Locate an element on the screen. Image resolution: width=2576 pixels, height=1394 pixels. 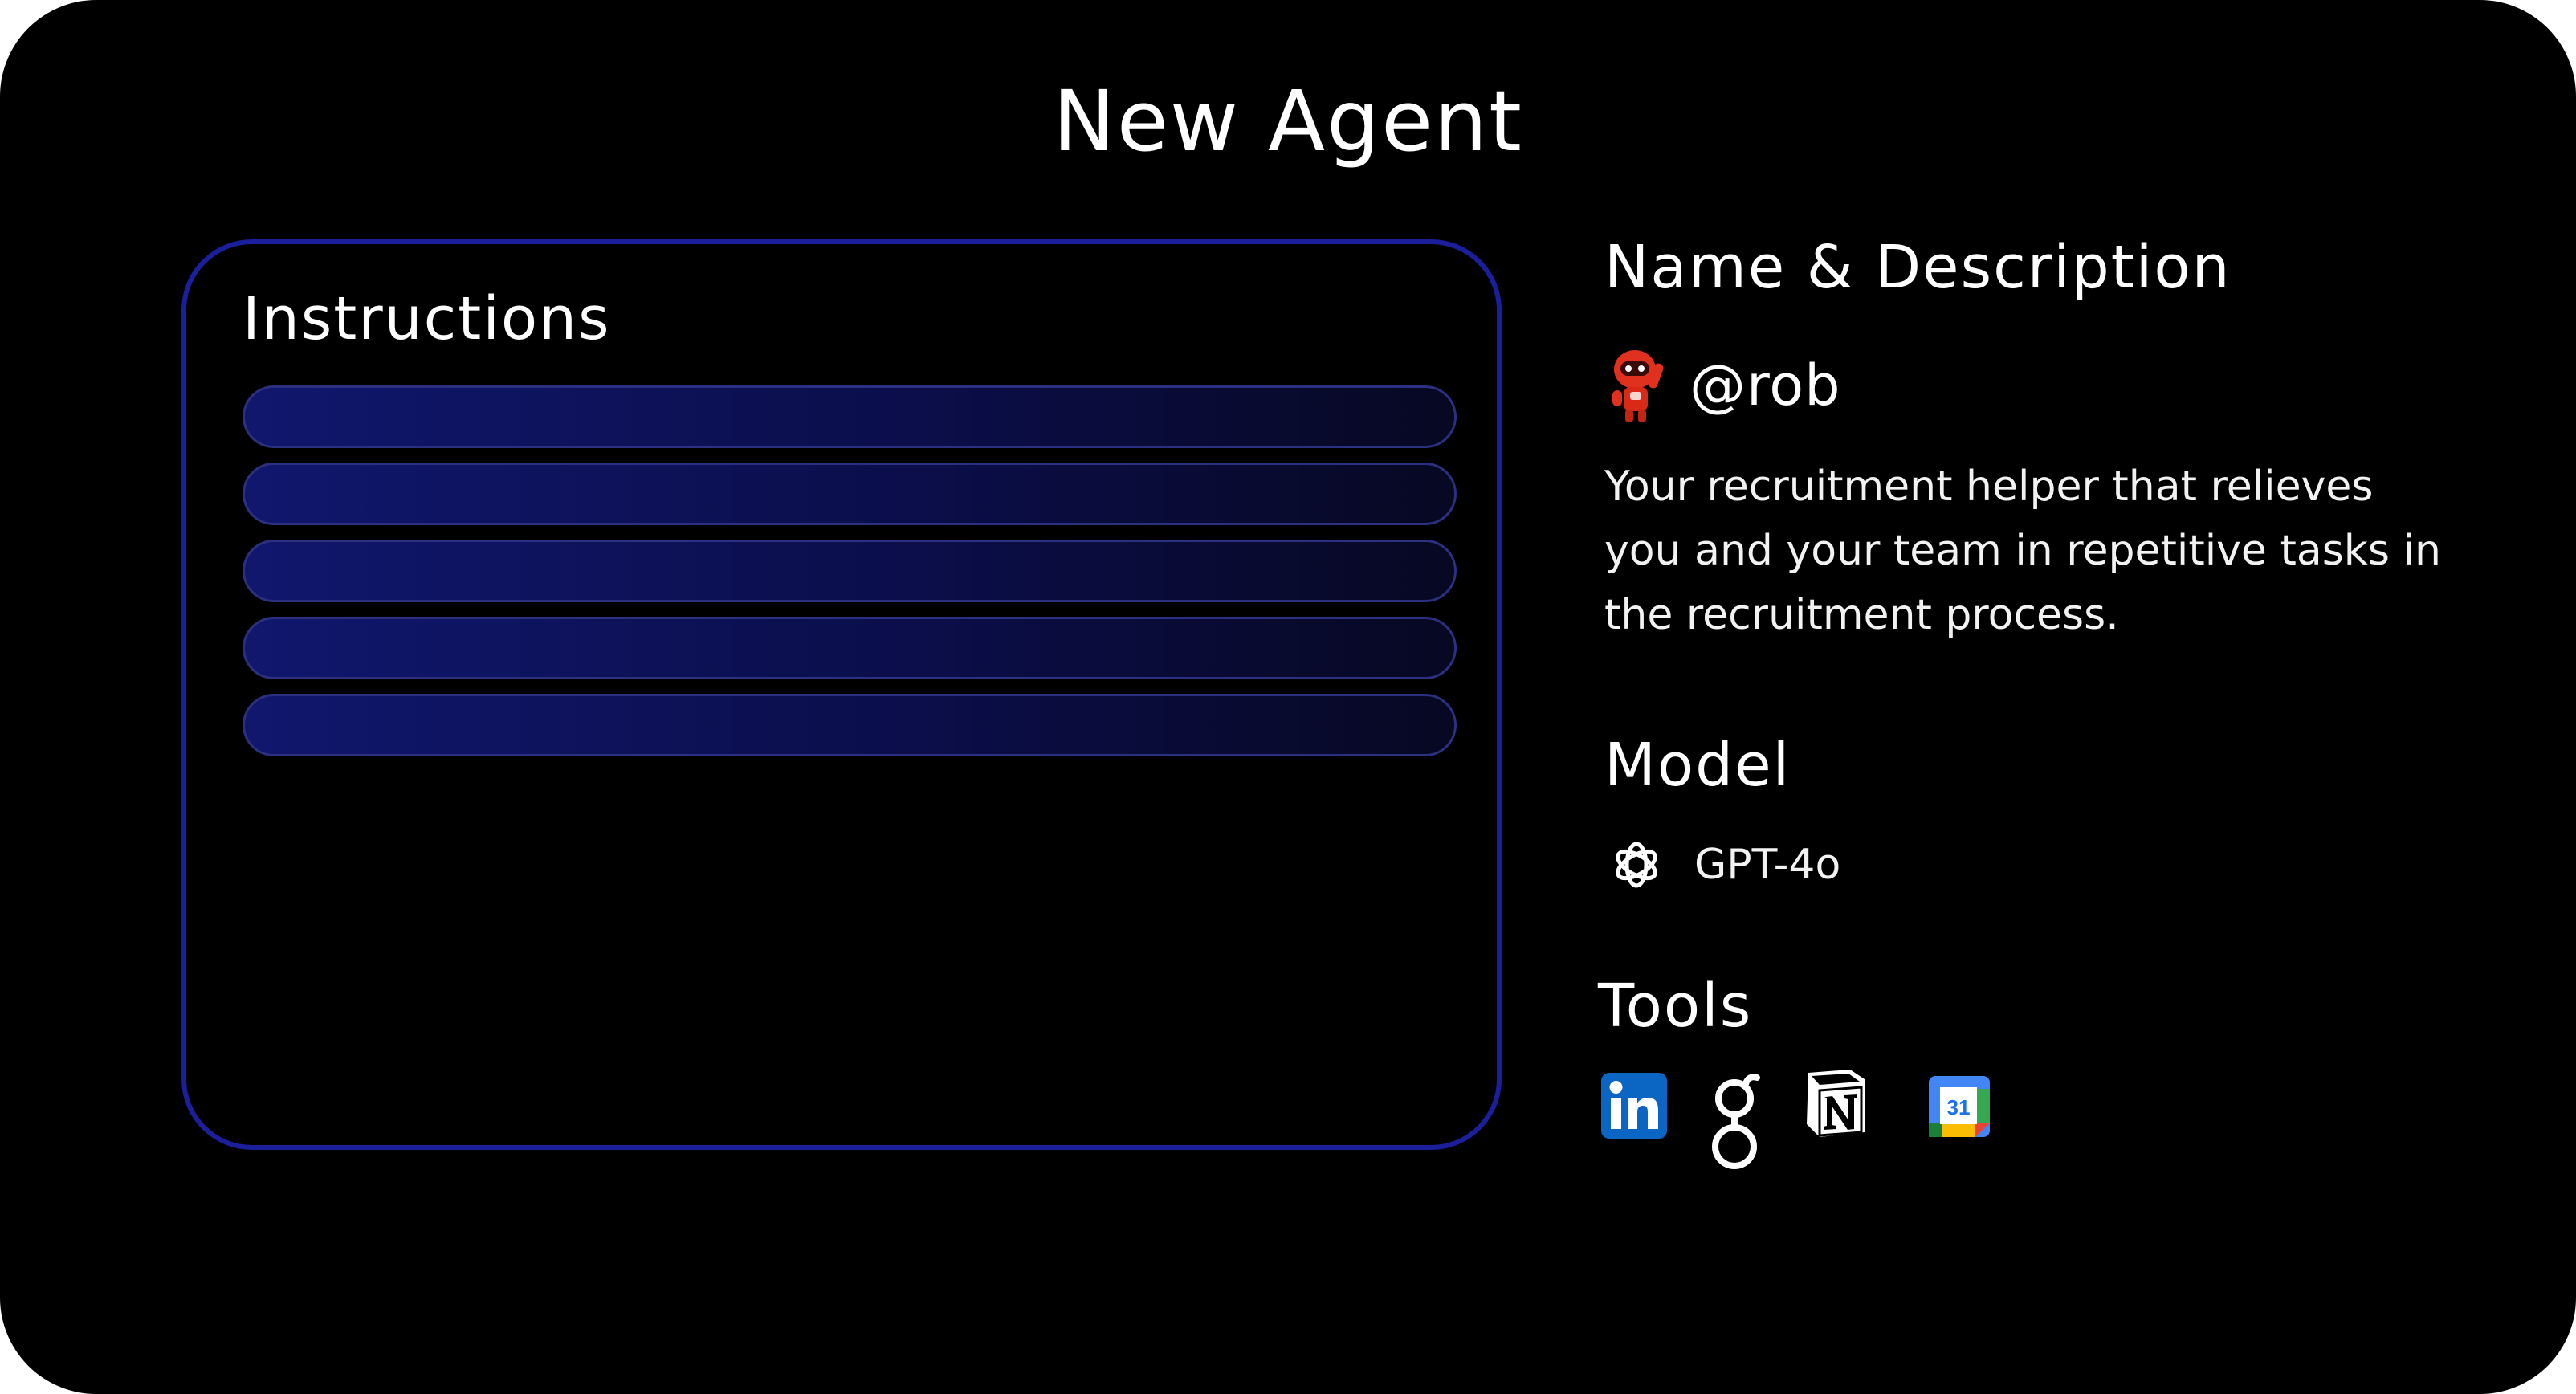
linkedin-icon is located at coordinates (1634, 1106).